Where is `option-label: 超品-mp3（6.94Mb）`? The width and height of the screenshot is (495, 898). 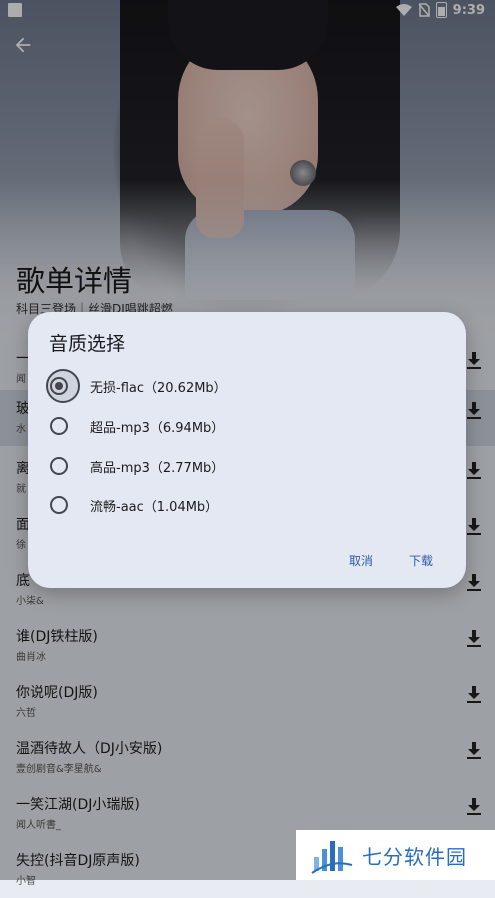
option-label: 超品-mp3（6.94Mb） is located at coordinates (157, 428).